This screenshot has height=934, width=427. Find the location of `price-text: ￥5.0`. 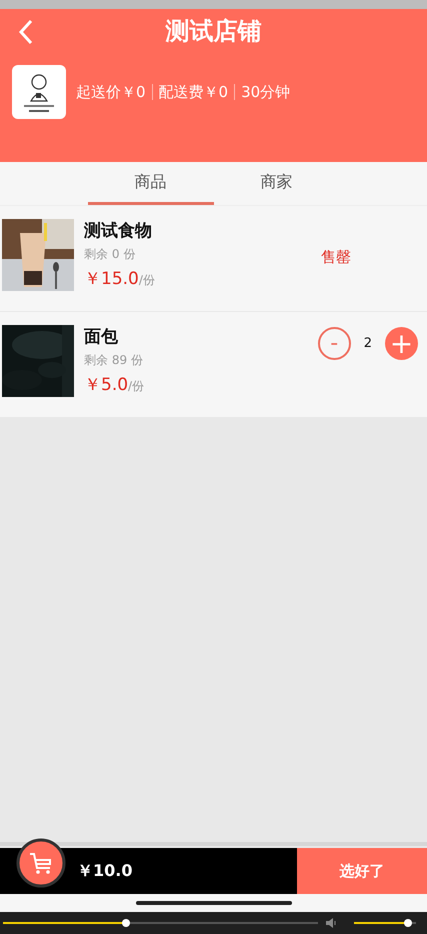

price-text: ￥5.0 is located at coordinates (106, 385).